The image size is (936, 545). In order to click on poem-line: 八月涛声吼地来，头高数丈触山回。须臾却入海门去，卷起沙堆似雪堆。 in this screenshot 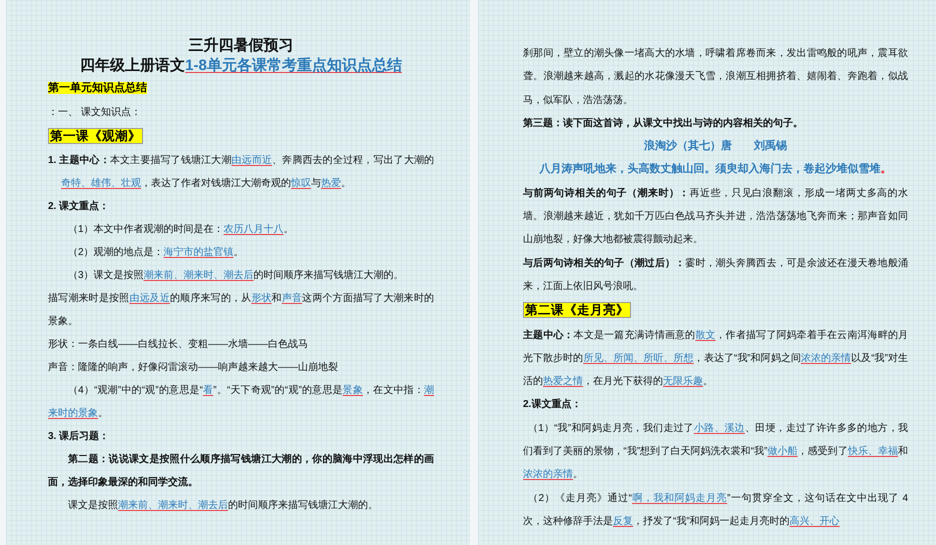, I will do `click(715, 170)`.